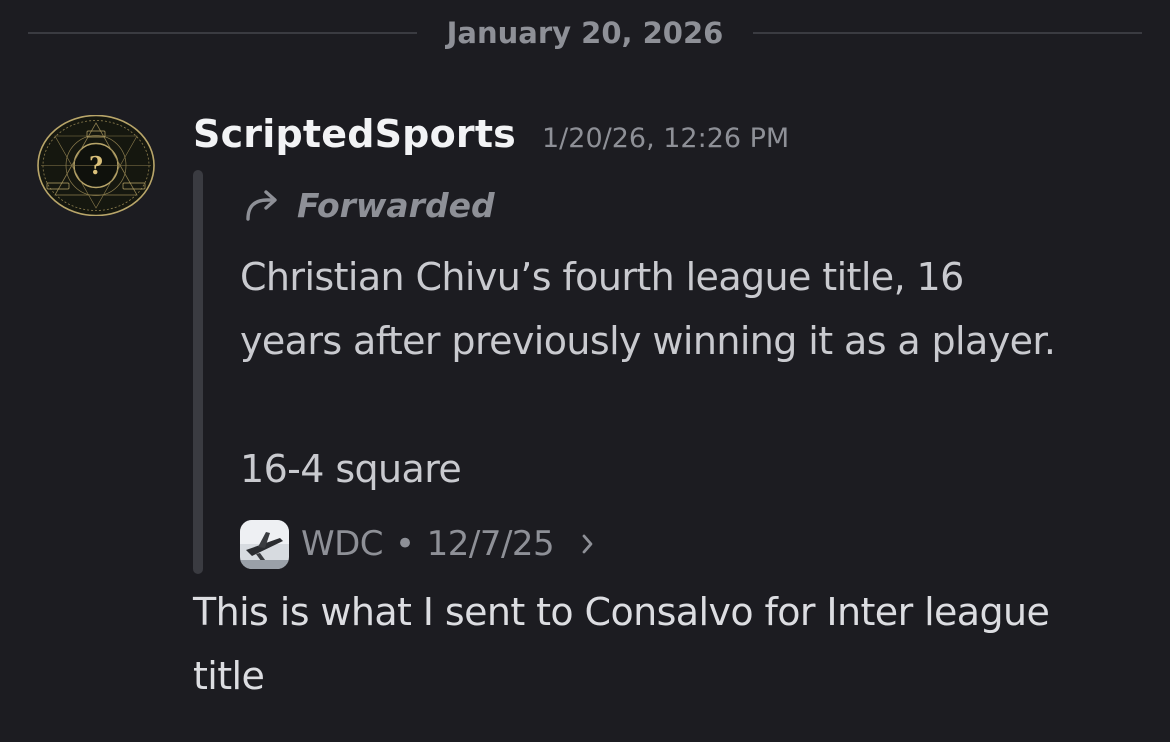 This screenshot has width=1170, height=742. Describe the element at coordinates (351, 469) in the screenshot. I see `forwarded-text-line: 16-4 square` at that location.